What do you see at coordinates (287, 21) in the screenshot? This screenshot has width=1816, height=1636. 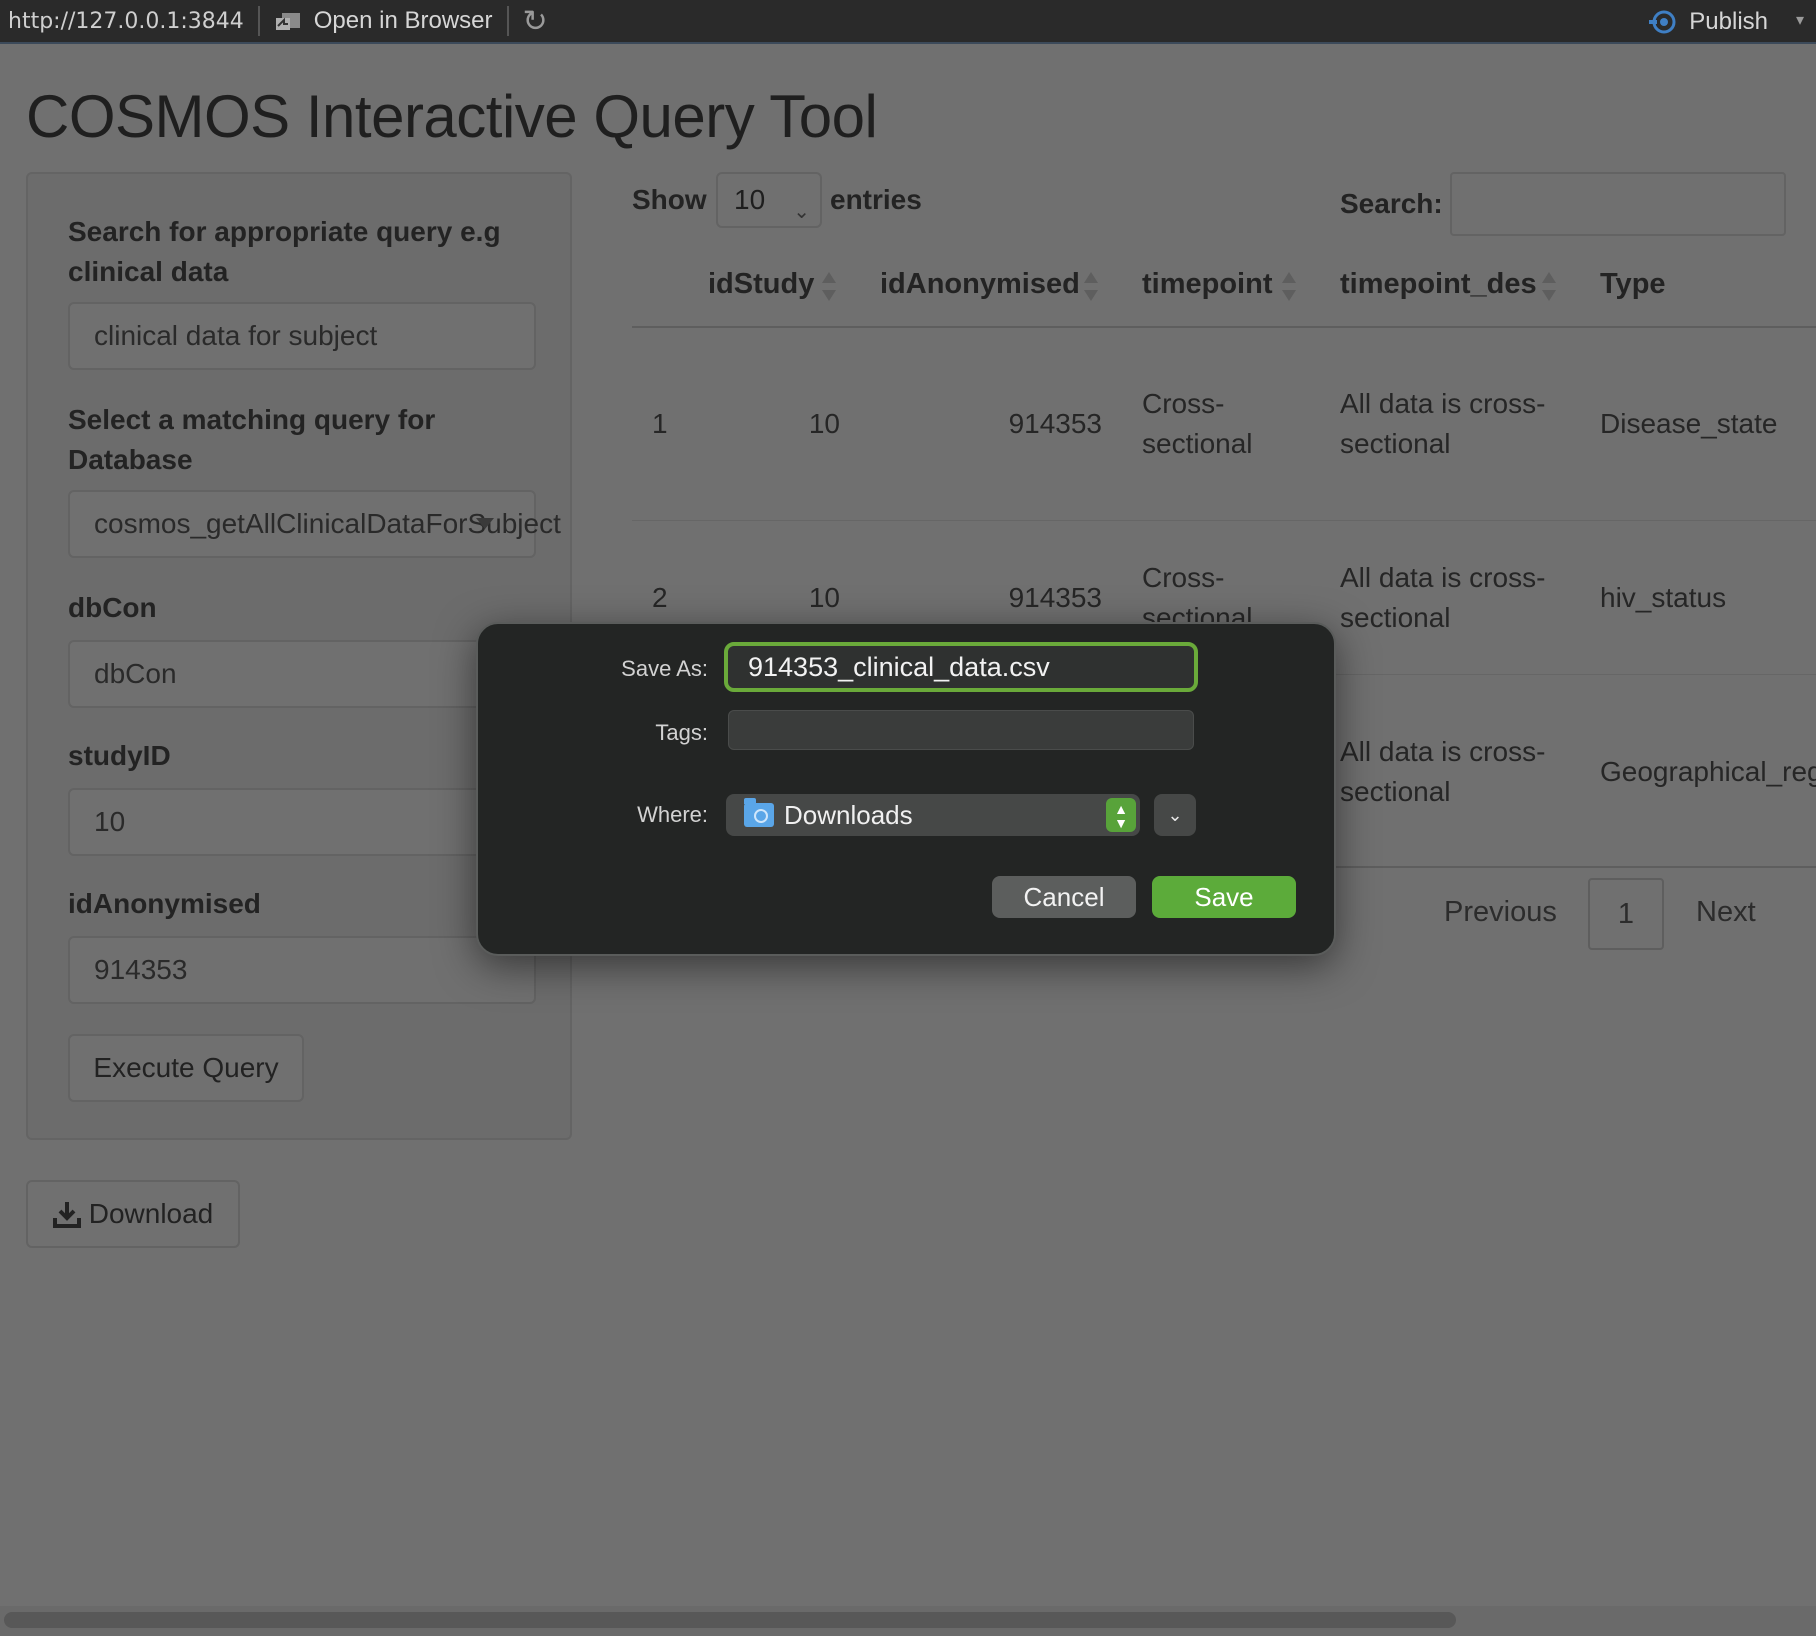 I see `open-browser-icon` at bounding box center [287, 21].